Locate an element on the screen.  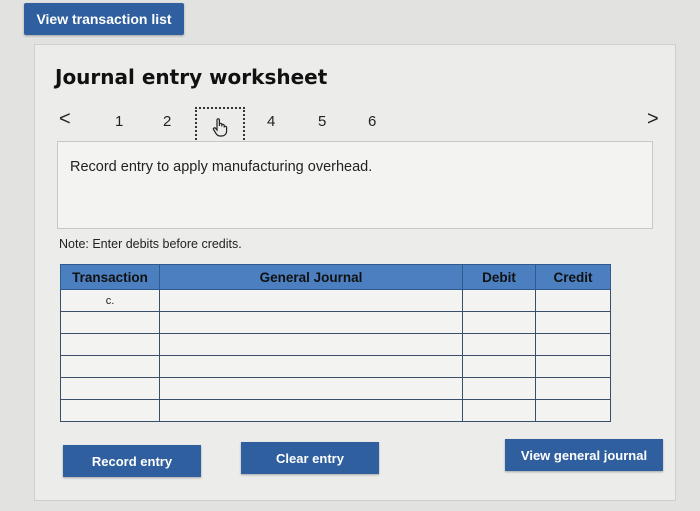
page-6-link: 6 is located at coordinates (372, 121).